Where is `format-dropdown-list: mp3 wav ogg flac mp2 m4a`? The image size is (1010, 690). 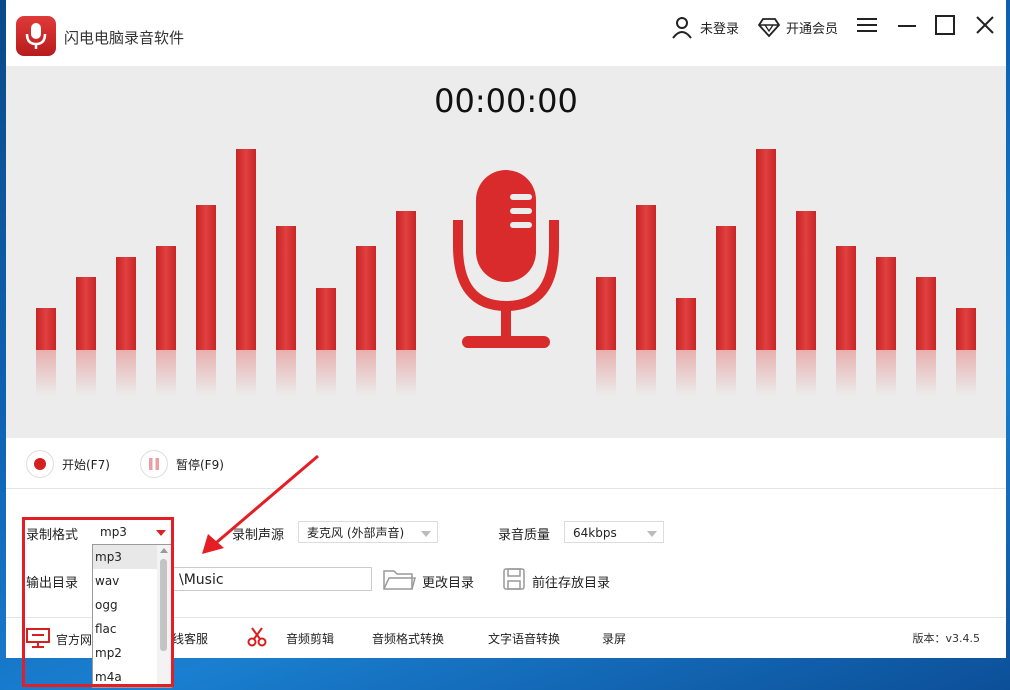
format-dropdown-list: mp3 wav ogg flac mp2 m4a is located at coordinates (132, 616).